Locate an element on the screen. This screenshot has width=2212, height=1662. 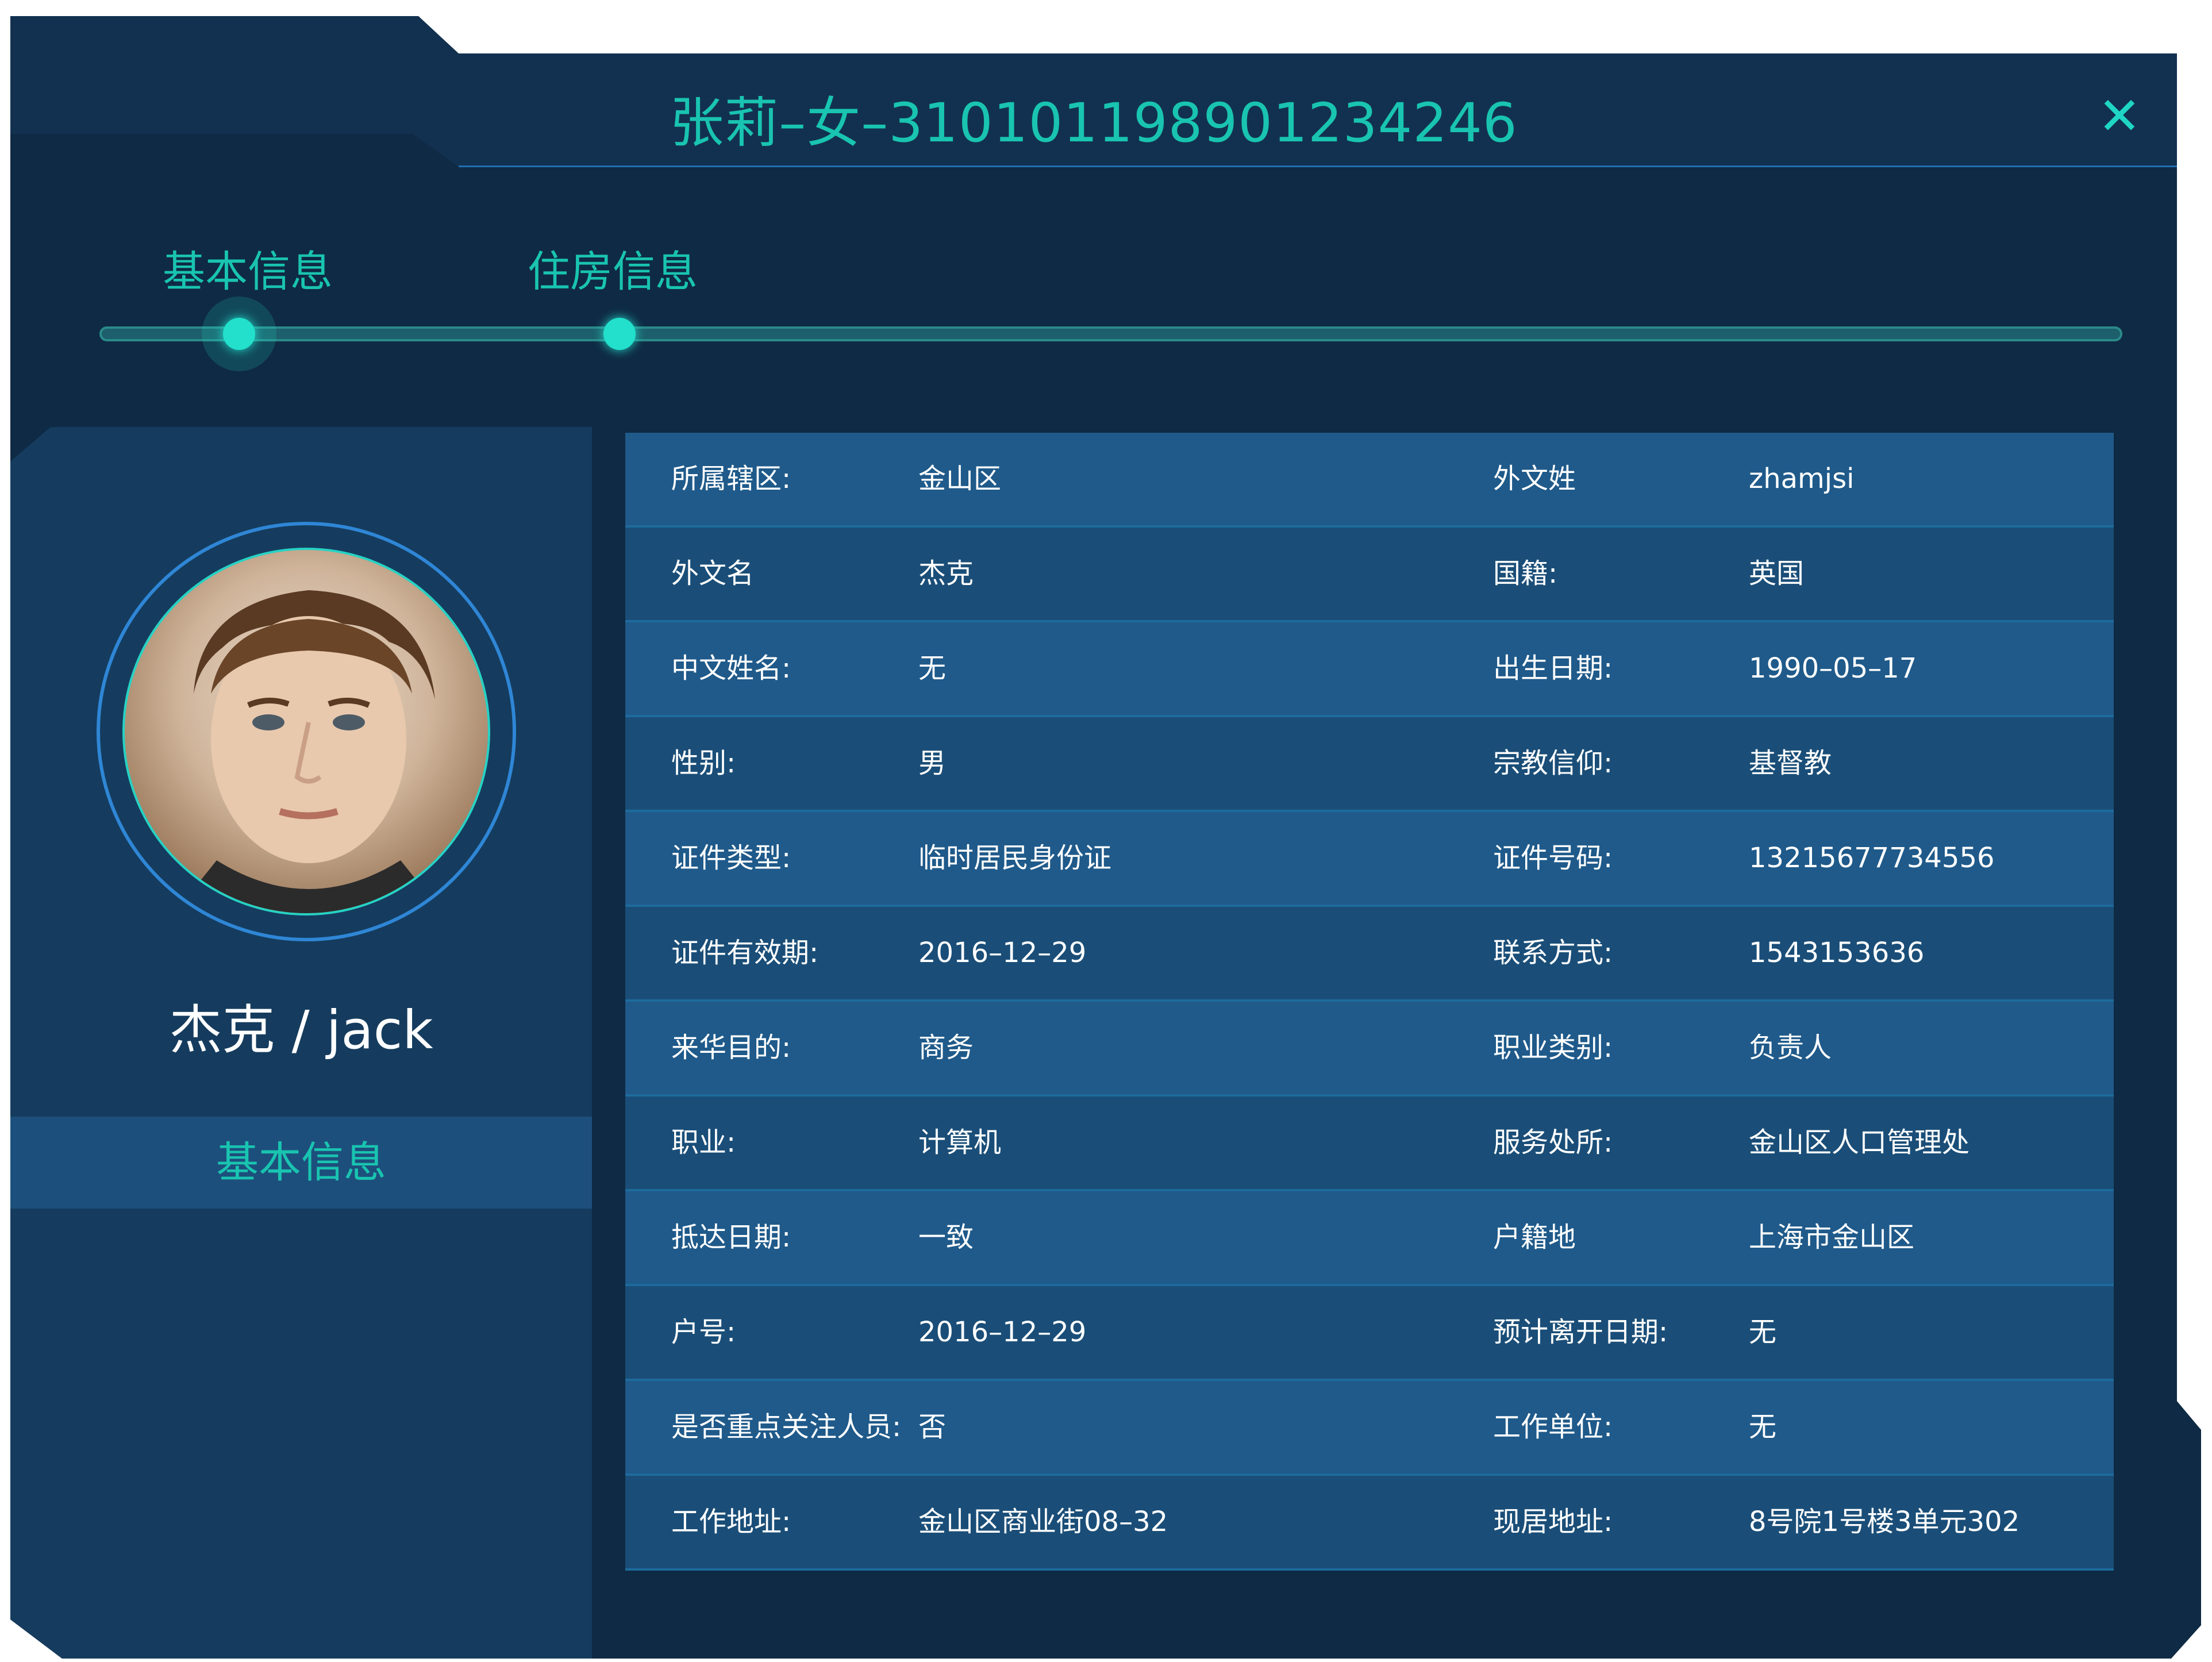
field-value: 金山区 is located at coordinates (960, 479).